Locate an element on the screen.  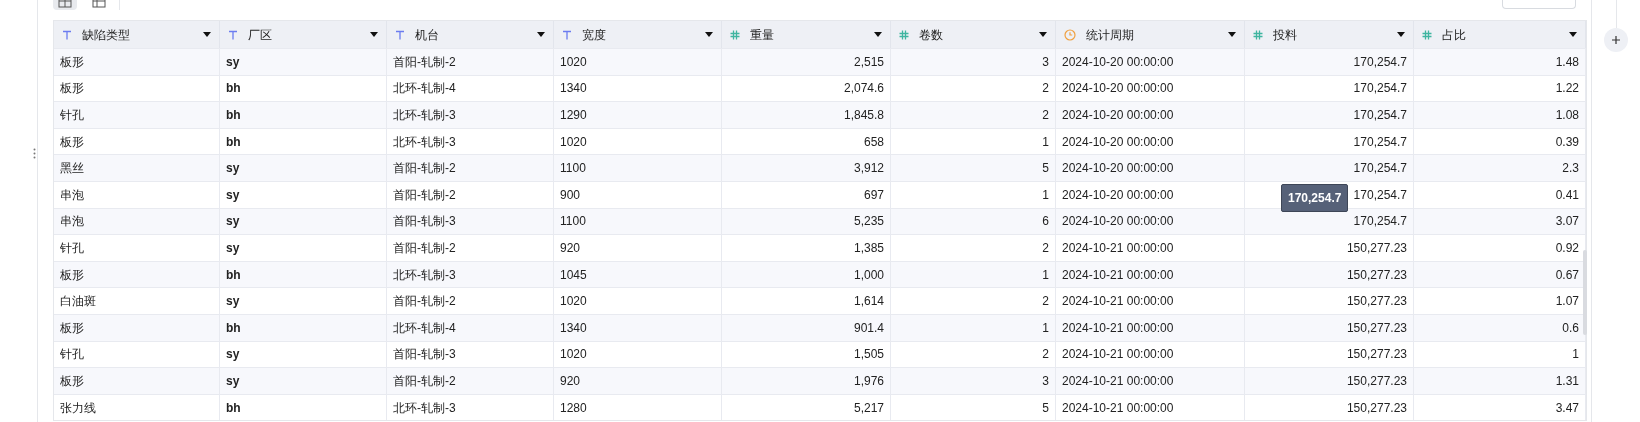
table-cell: 北环-轧制-4 is located at coordinates (470, 327).